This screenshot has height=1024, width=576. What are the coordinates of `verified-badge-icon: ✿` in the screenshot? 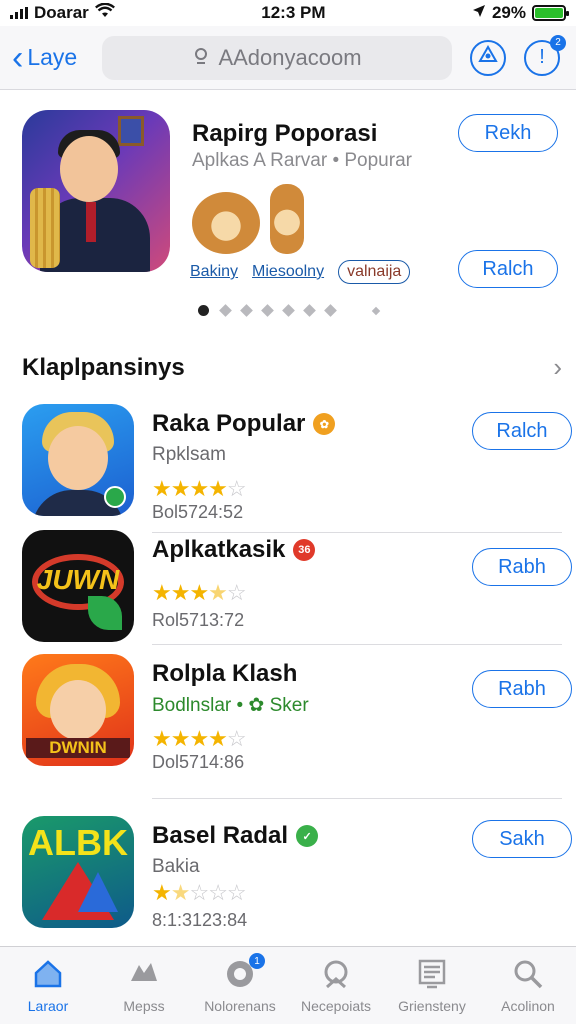 It's located at (324, 424).